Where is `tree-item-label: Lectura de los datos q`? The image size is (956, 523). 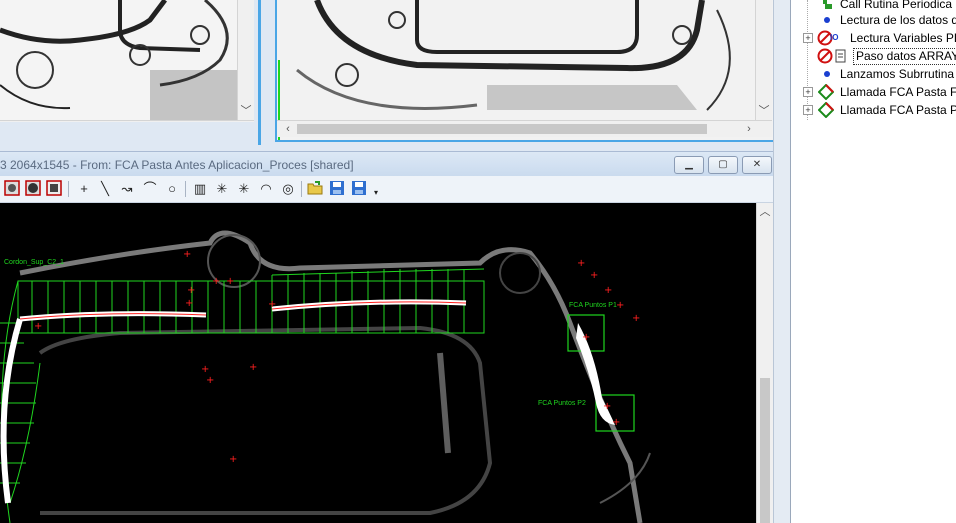 tree-item-label: Lectura de los datos q is located at coordinates (898, 20).